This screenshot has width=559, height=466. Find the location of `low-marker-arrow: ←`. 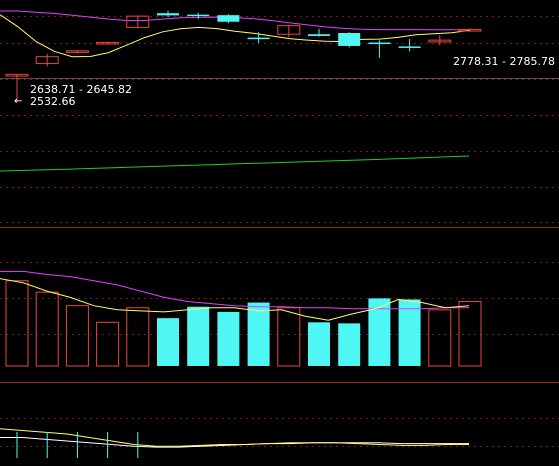

low-marker-arrow: ← is located at coordinates (18, 101).